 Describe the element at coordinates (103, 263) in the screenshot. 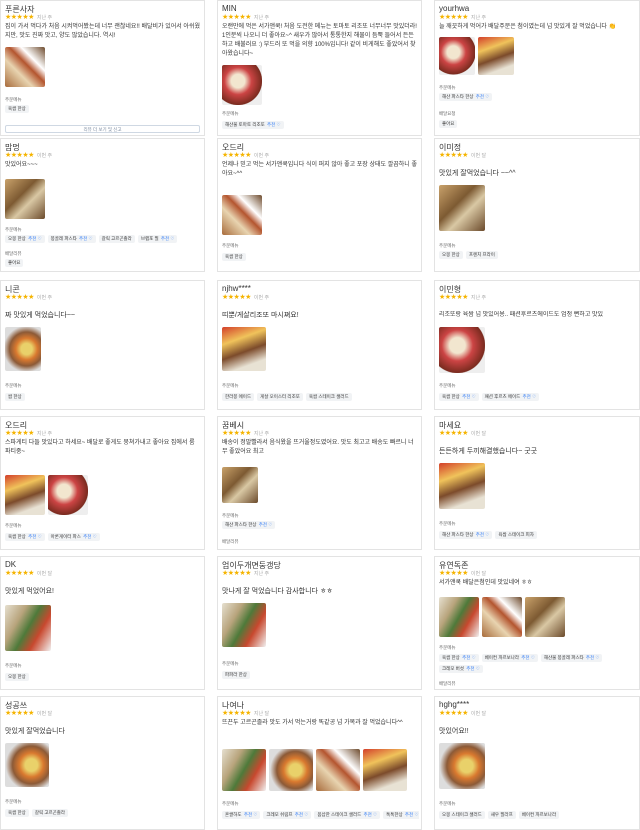

I see `delivery-tags: 좋아요` at that location.